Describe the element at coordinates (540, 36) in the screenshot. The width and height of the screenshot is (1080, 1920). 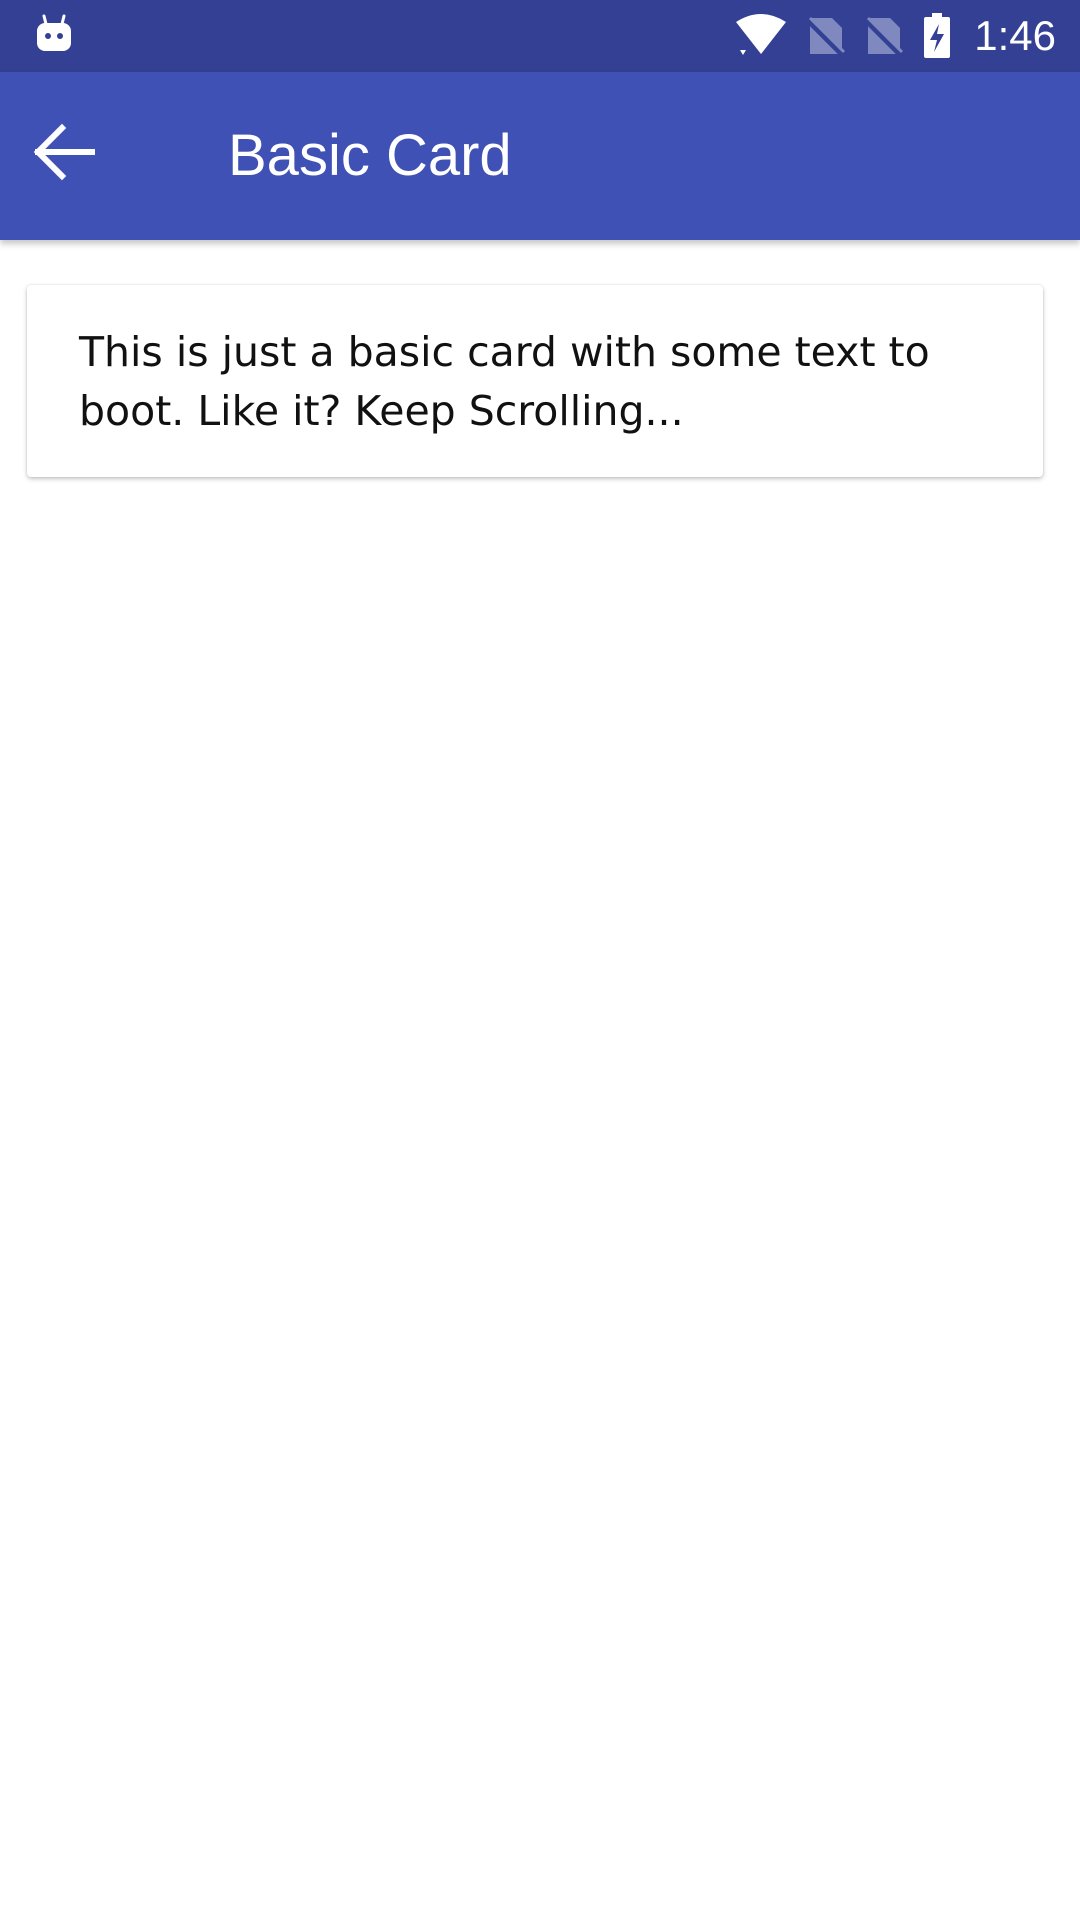
I see `status-bar: 1:46` at that location.